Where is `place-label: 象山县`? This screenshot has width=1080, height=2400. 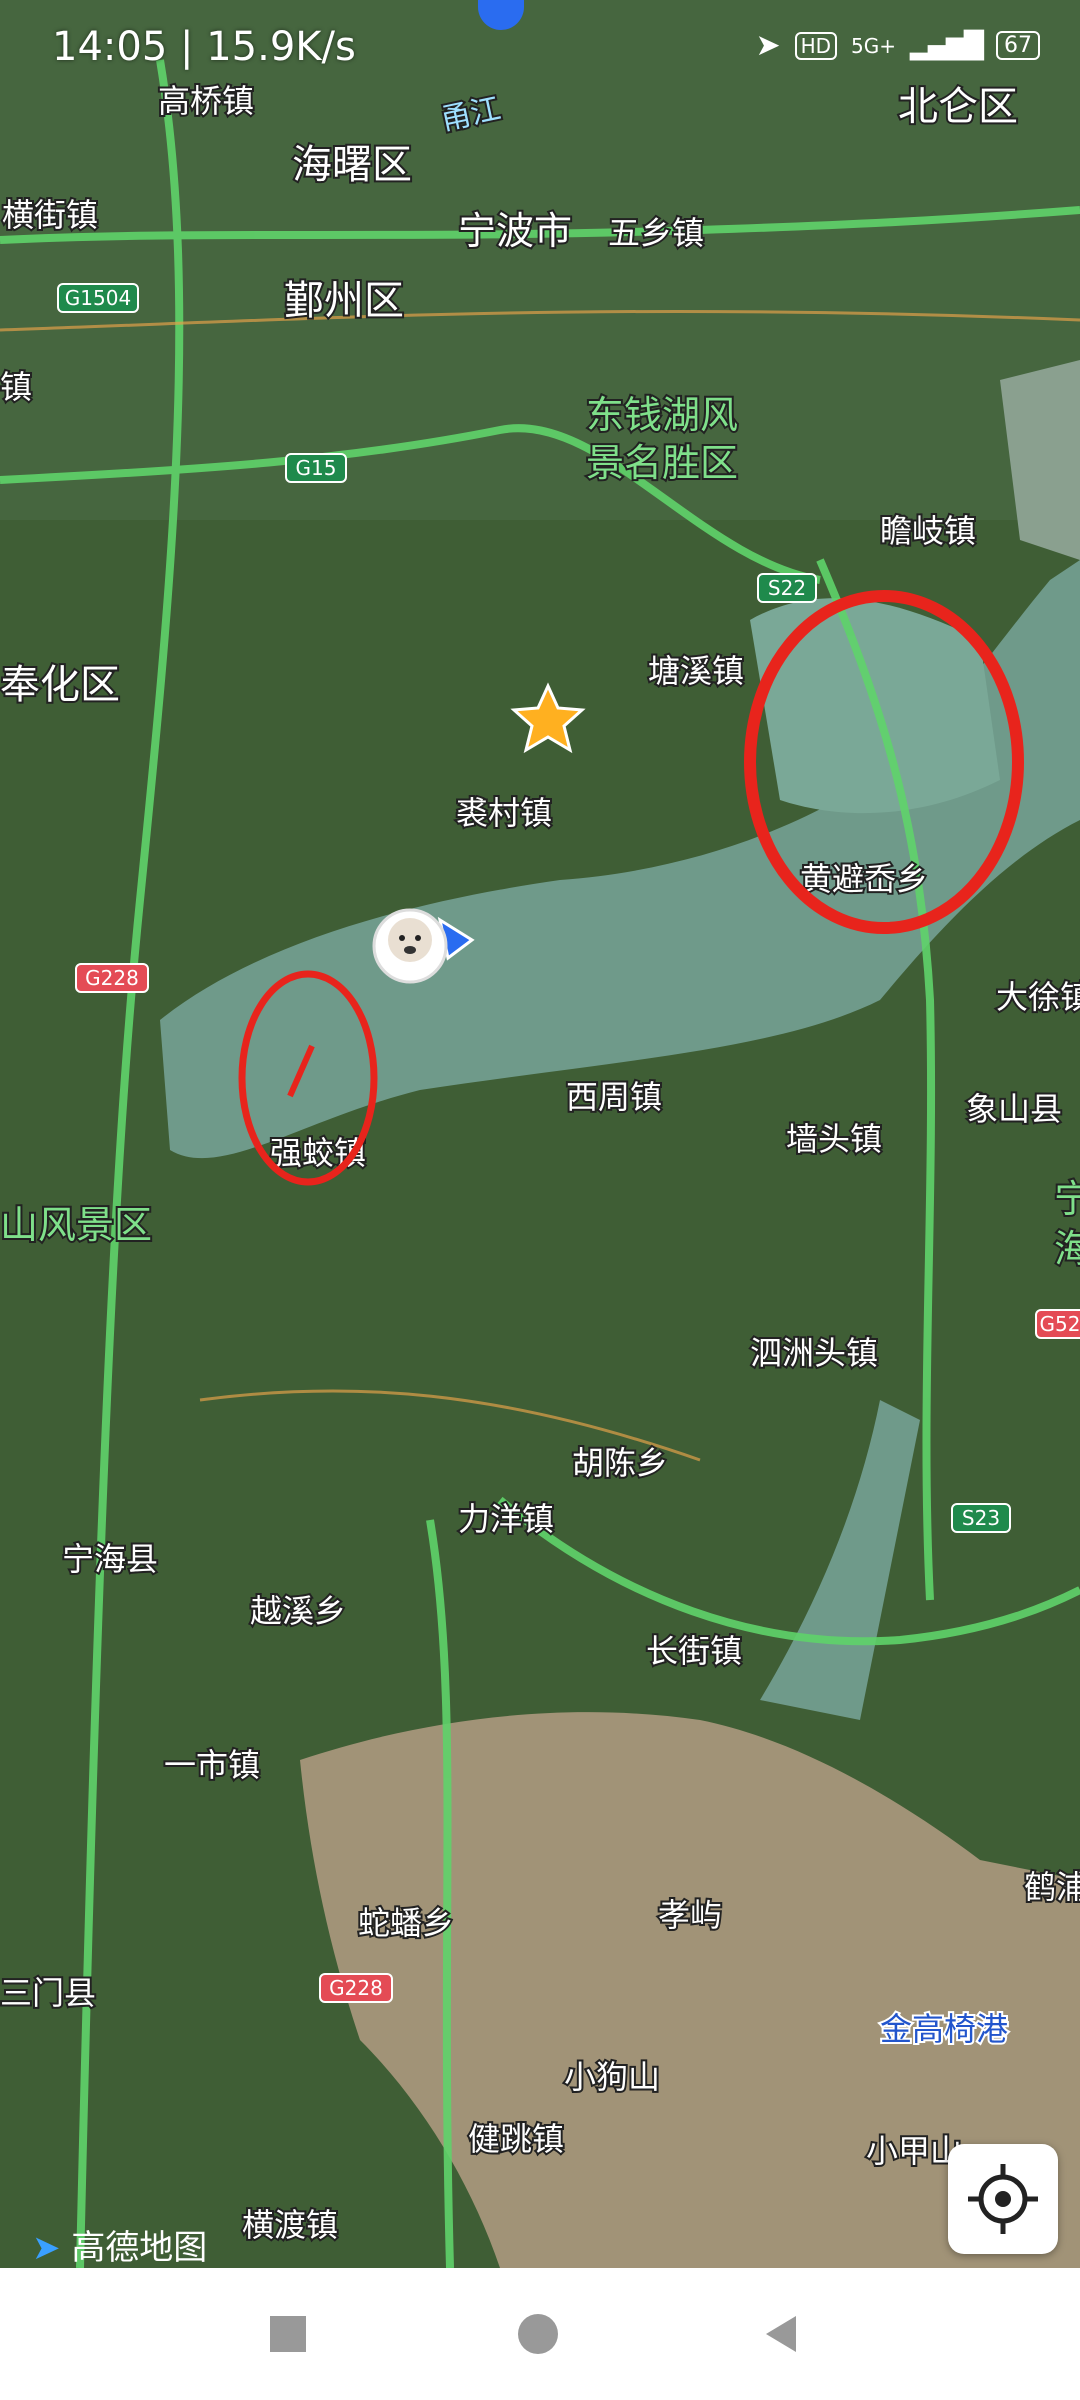 place-label: 象山县 is located at coordinates (1014, 1109).